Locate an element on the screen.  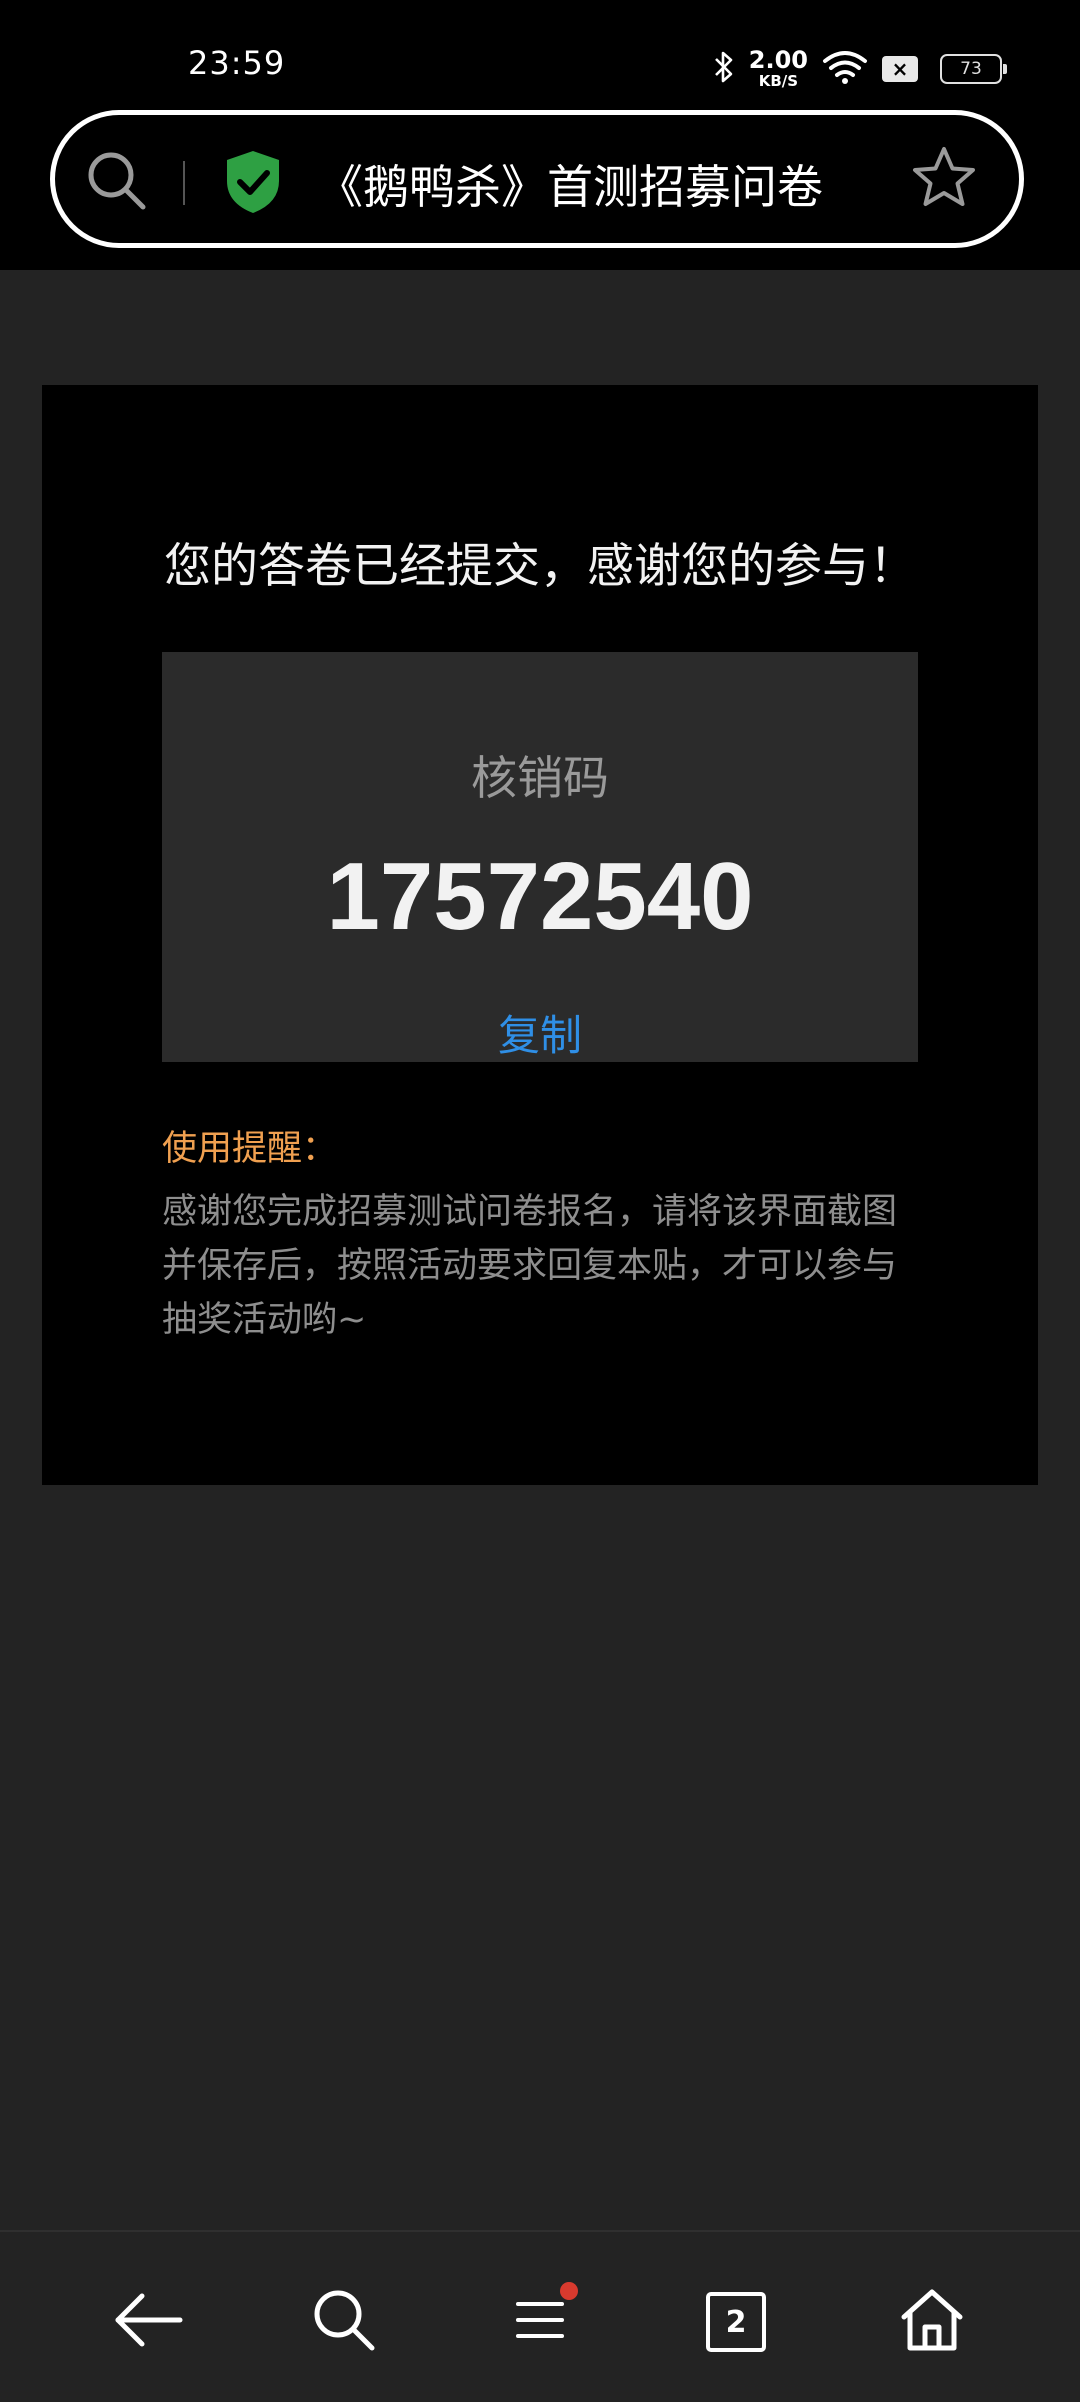
star-icon is located at coordinates (944, 180).